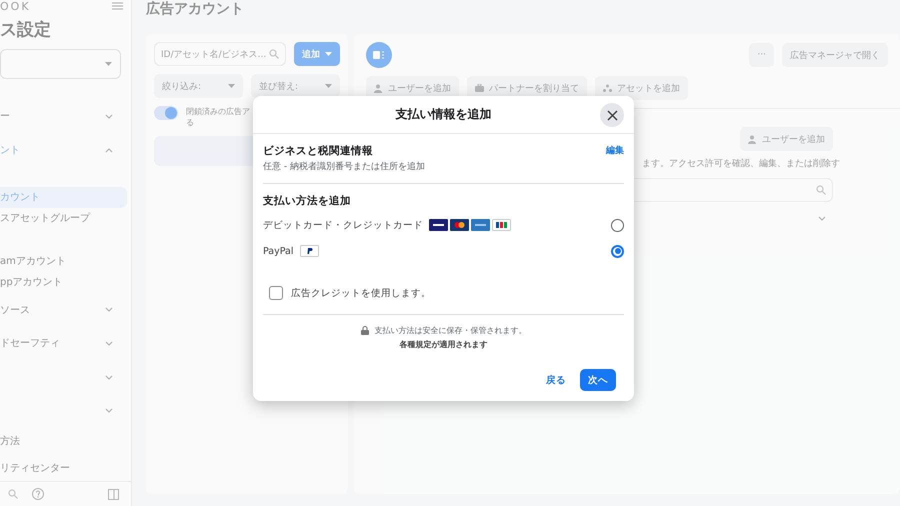 The image size is (900, 506). What do you see at coordinates (38, 494) in the screenshot?
I see `help-icon` at bounding box center [38, 494].